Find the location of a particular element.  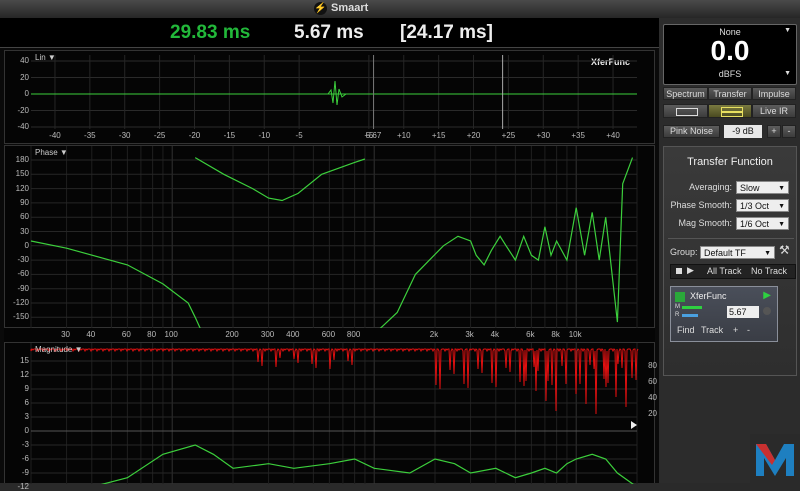

phase-trace-segment is located at coordinates (280, 179).